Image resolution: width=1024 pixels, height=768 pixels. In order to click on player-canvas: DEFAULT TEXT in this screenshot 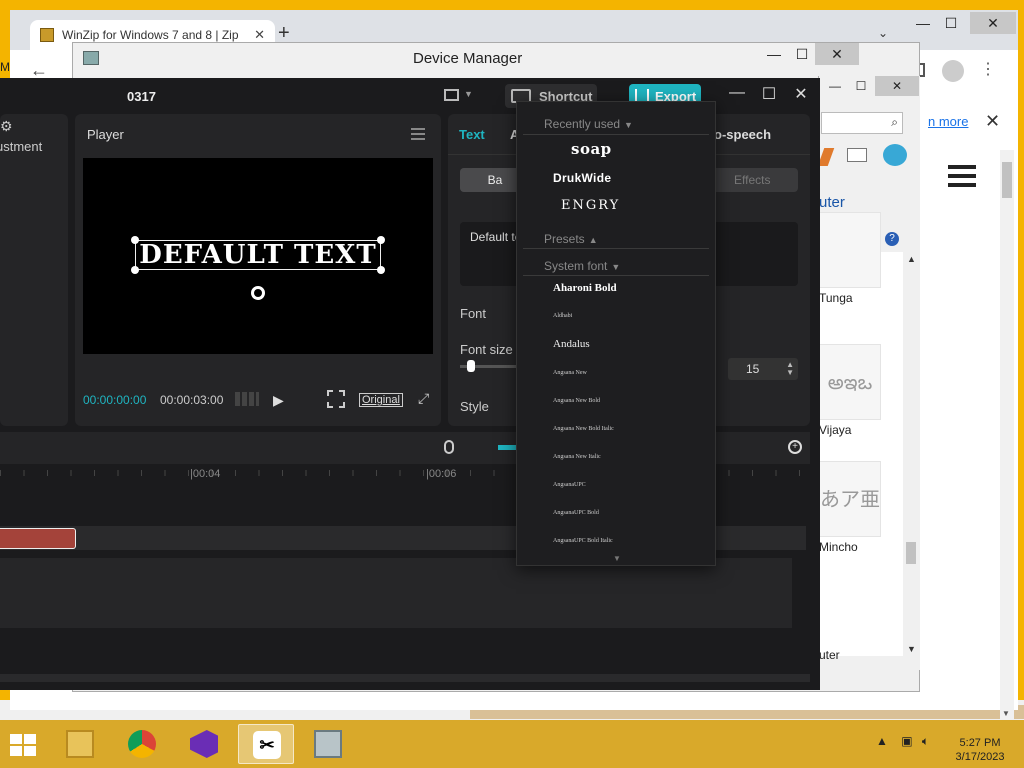, I will do `click(258, 256)`.